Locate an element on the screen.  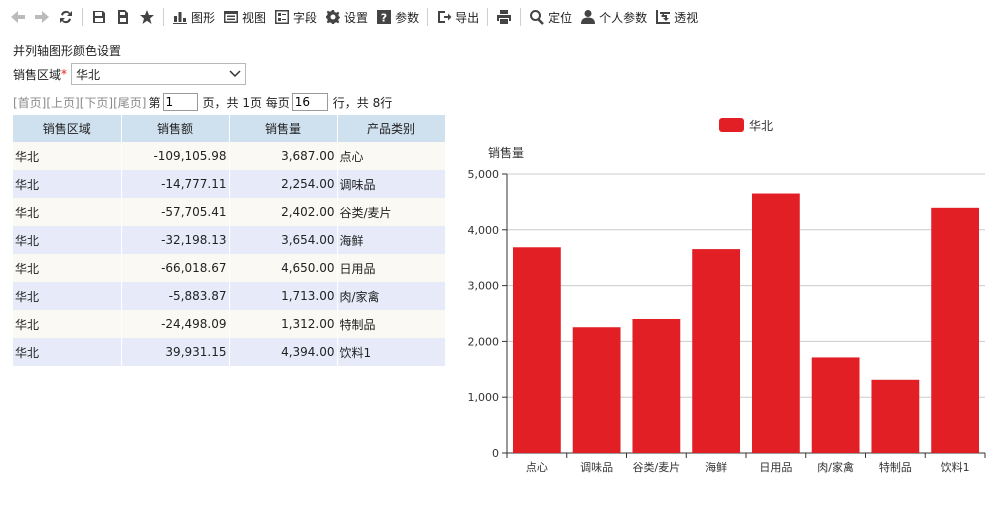
table-cell: 饮料1 is located at coordinates (391, 352).